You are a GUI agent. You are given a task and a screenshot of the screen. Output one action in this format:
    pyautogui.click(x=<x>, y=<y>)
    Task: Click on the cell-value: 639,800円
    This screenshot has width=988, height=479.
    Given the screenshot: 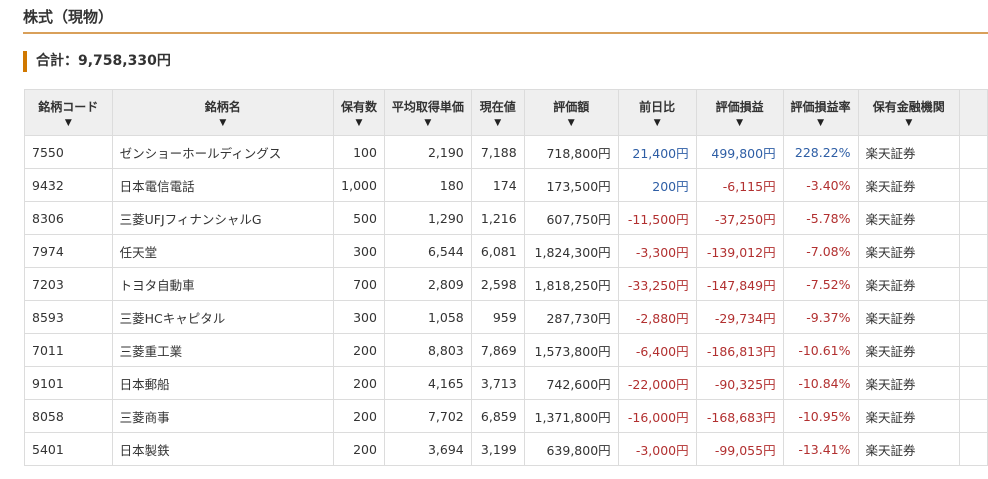 What is the action you would take?
    pyautogui.click(x=571, y=449)
    